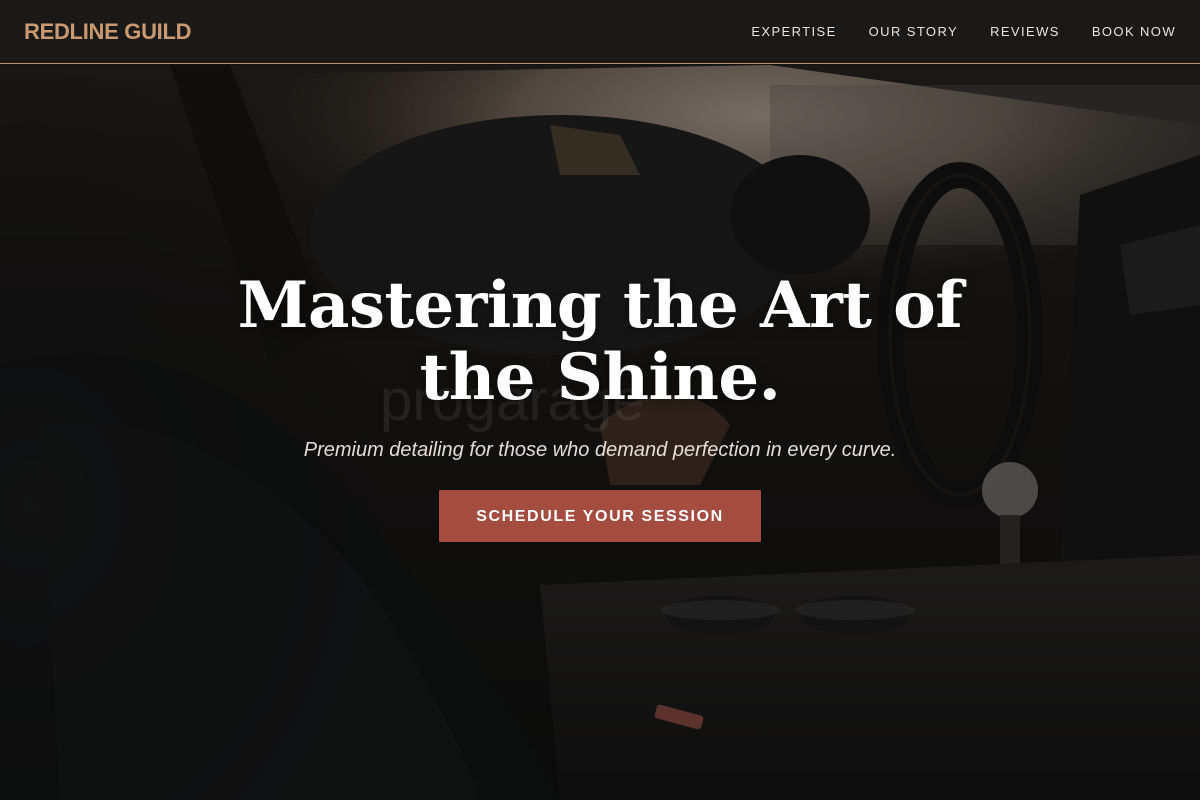 This screenshot has width=1200, height=800. I want to click on nav-item-our-story: OUR STORY, so click(913, 31).